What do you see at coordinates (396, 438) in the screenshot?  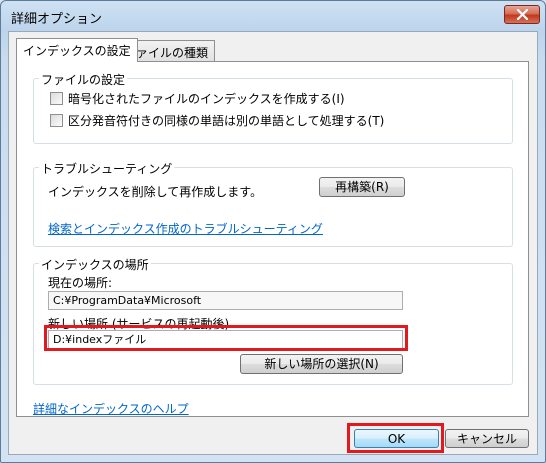 I see `ok-button: OK` at bounding box center [396, 438].